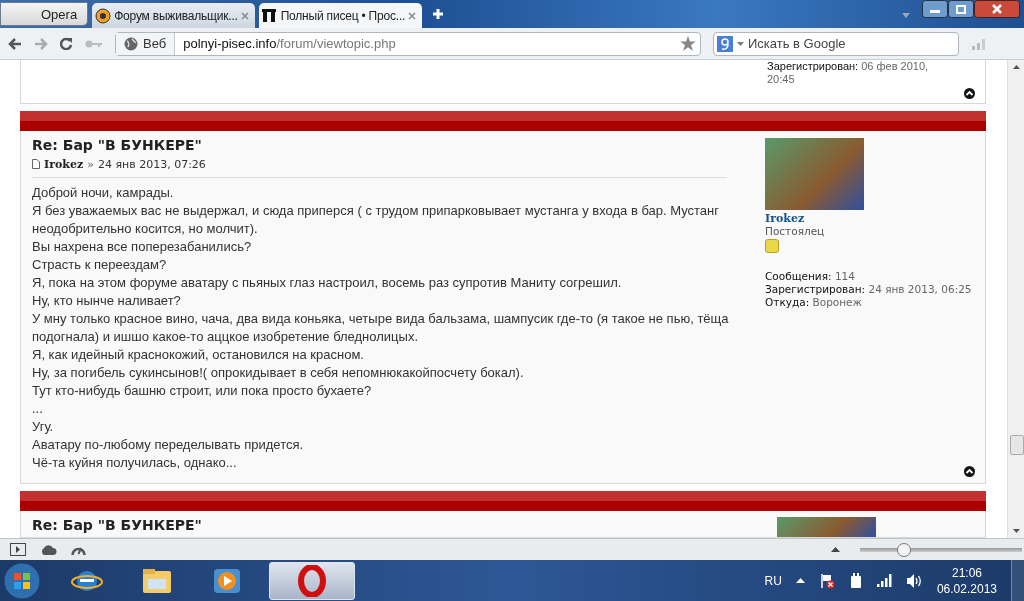 The height and width of the screenshot is (601, 1024). I want to click on scroll-up-icon, so click(1016, 67).